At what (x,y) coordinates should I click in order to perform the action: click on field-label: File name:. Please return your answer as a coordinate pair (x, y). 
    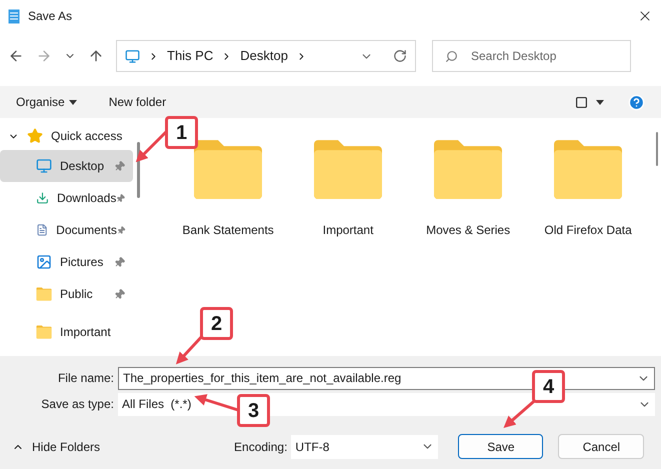
    Looking at the image, I should click on (85, 378).